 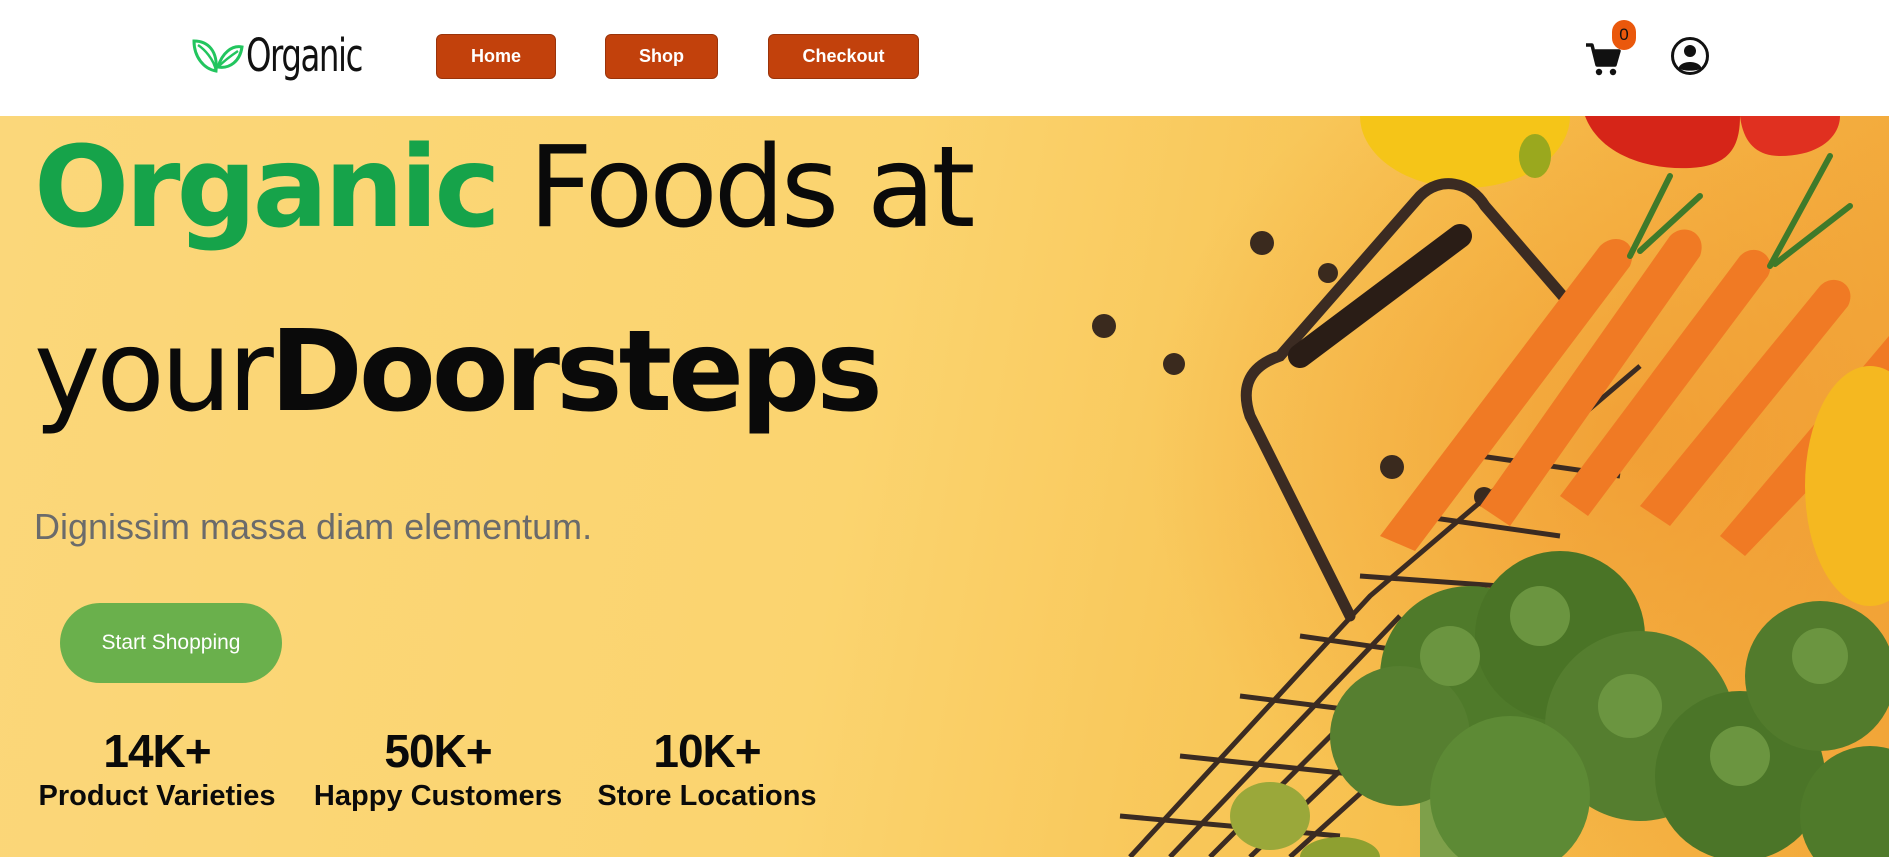 I want to click on headline-normal: your, so click(x=154, y=372).